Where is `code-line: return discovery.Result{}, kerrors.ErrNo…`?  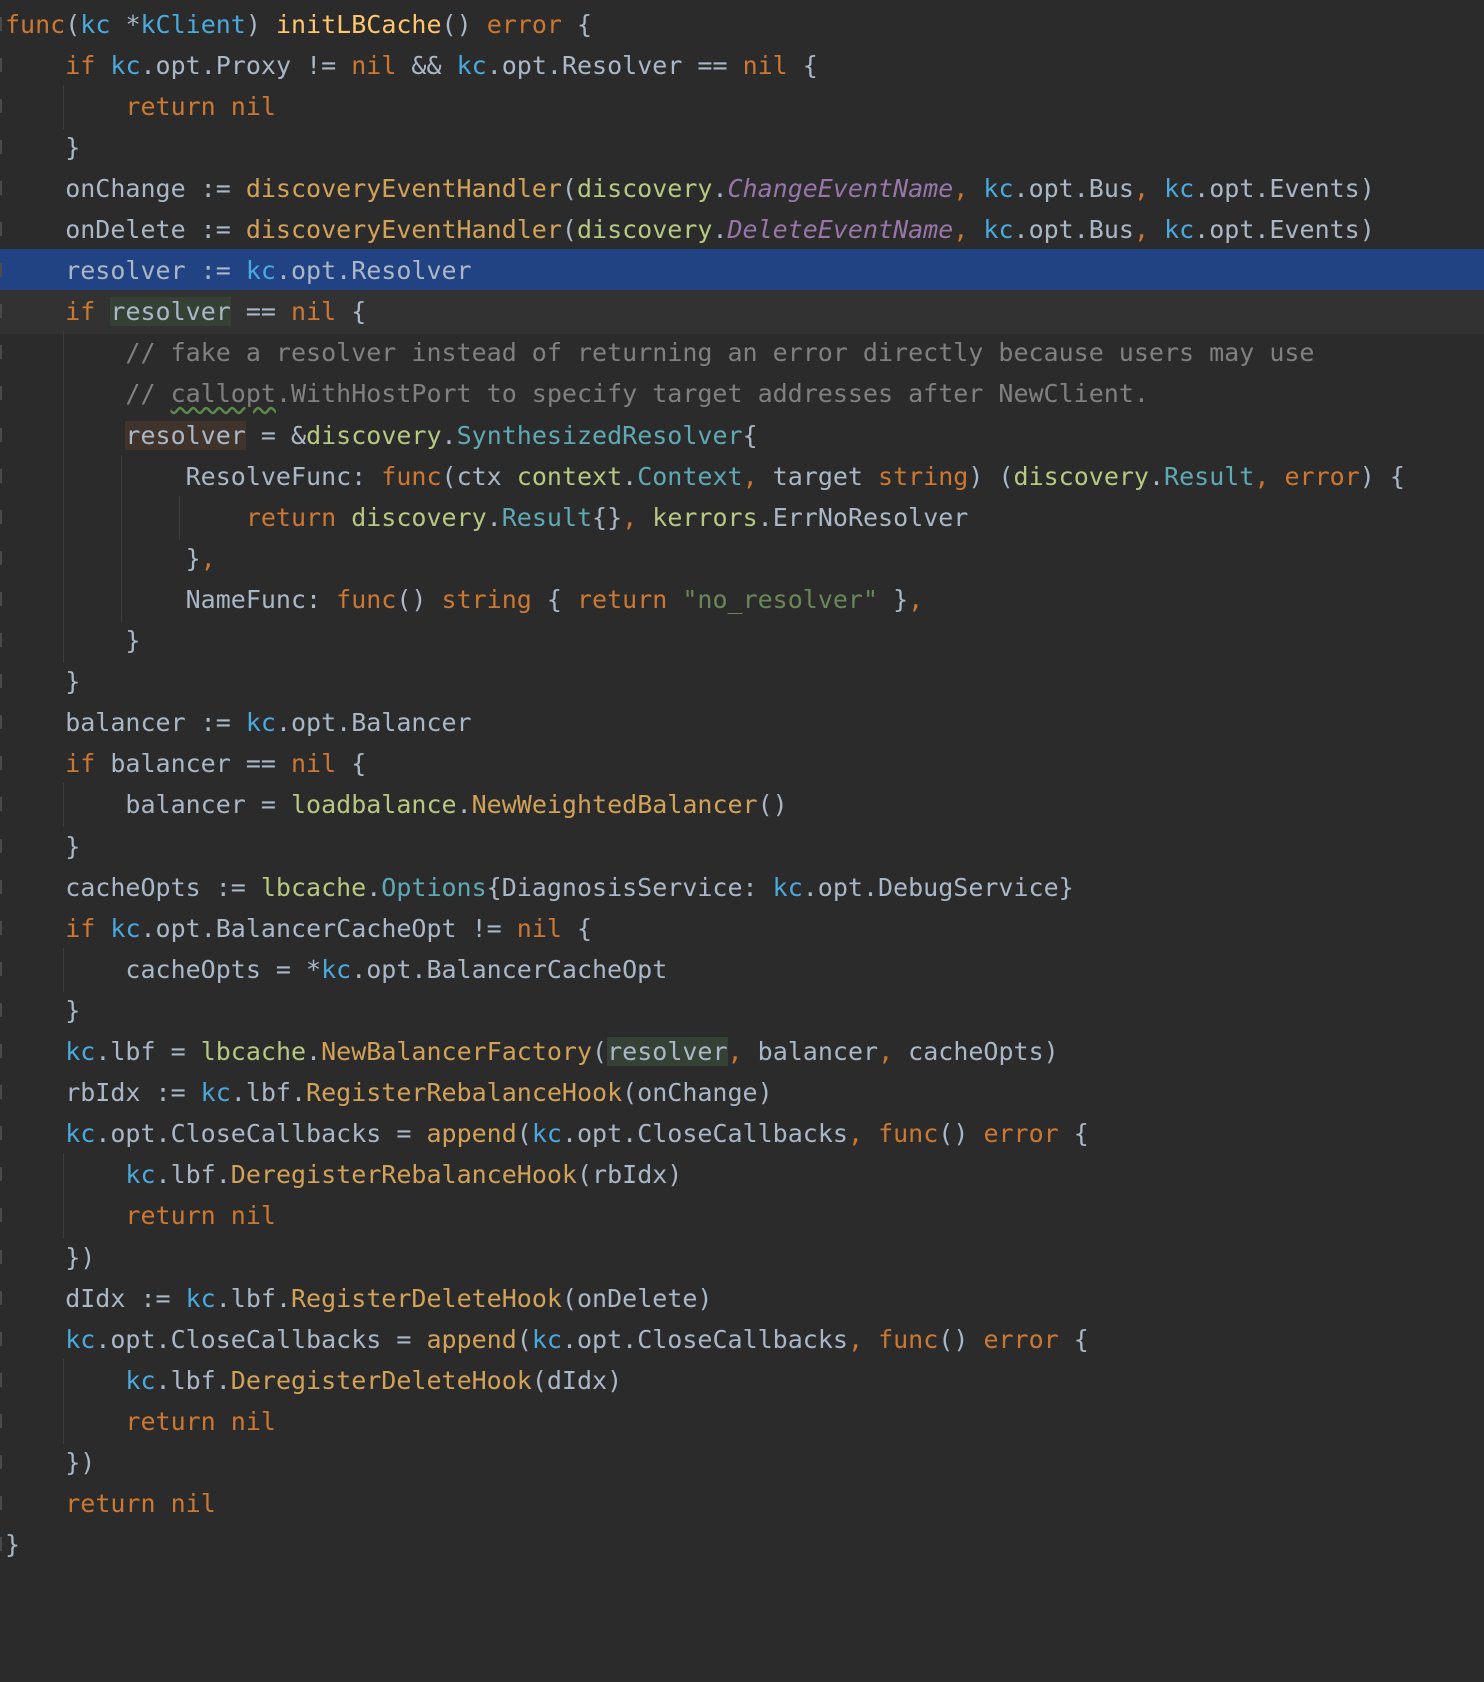 code-line: return discovery.Result{}, kerrors.ErrNo… is located at coordinates (742, 517).